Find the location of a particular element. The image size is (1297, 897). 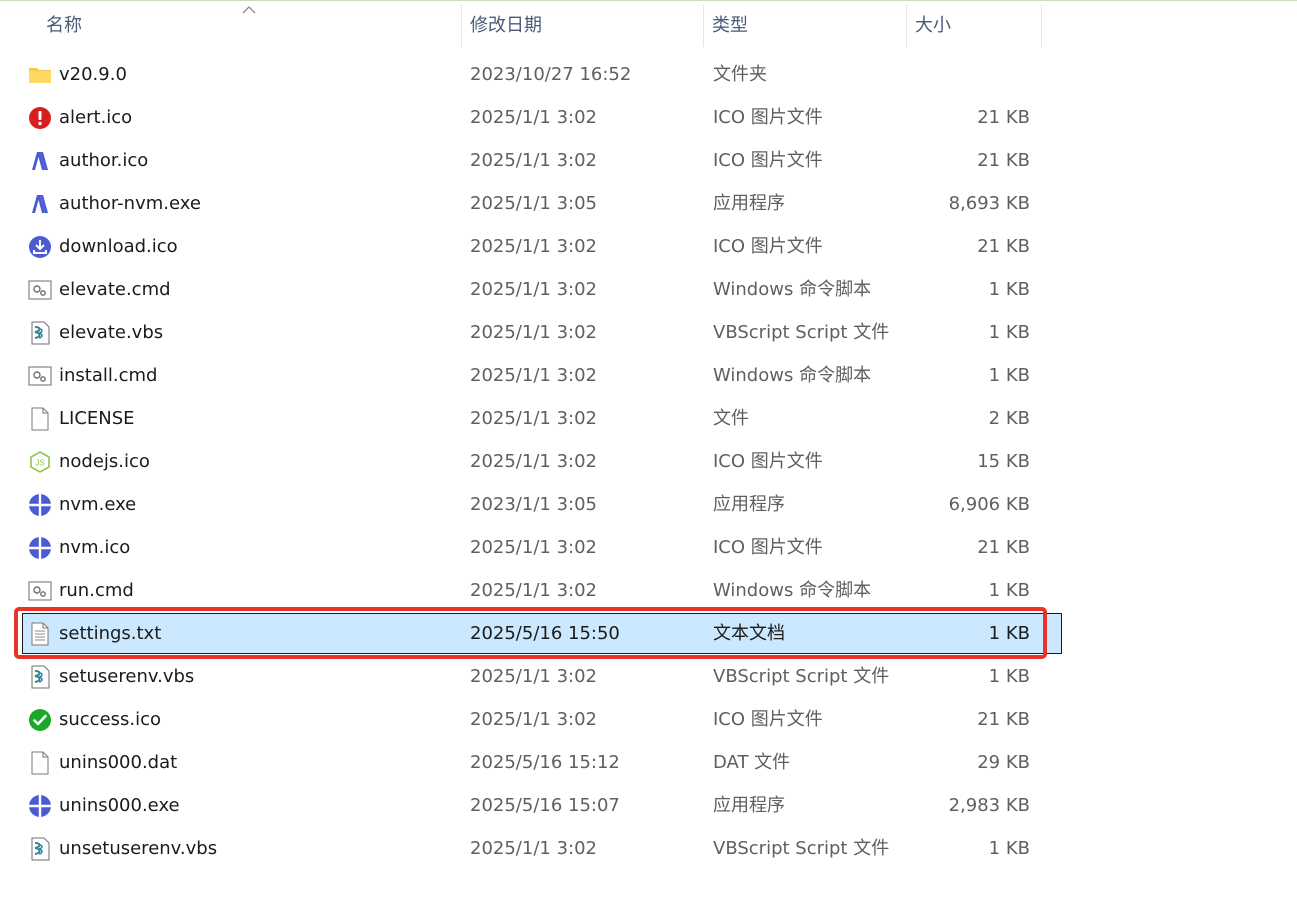

file-size is located at coordinates (970, 74).